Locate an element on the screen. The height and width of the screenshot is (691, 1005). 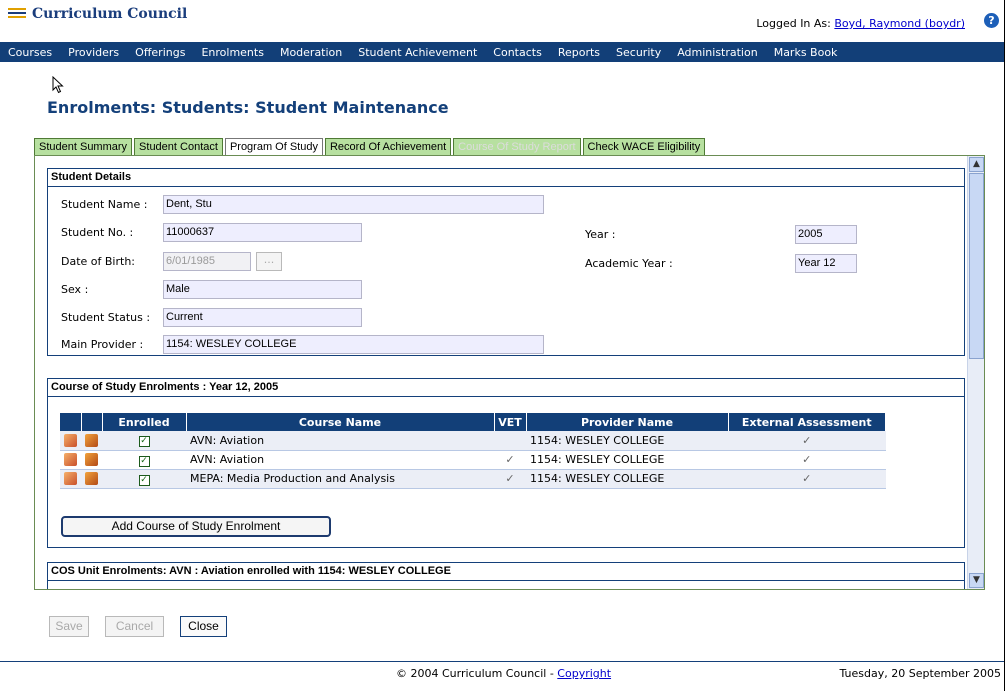
footer-divider is located at coordinates (502, 661).